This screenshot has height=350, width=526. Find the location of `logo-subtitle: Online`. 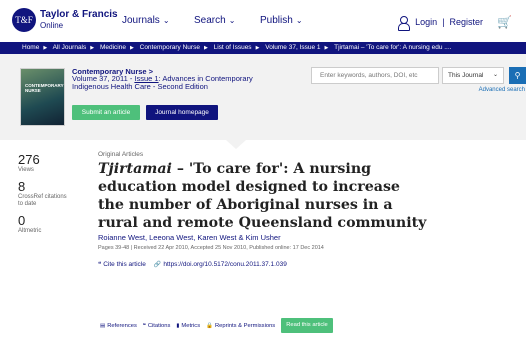

logo-subtitle: Online is located at coordinates (52, 25).